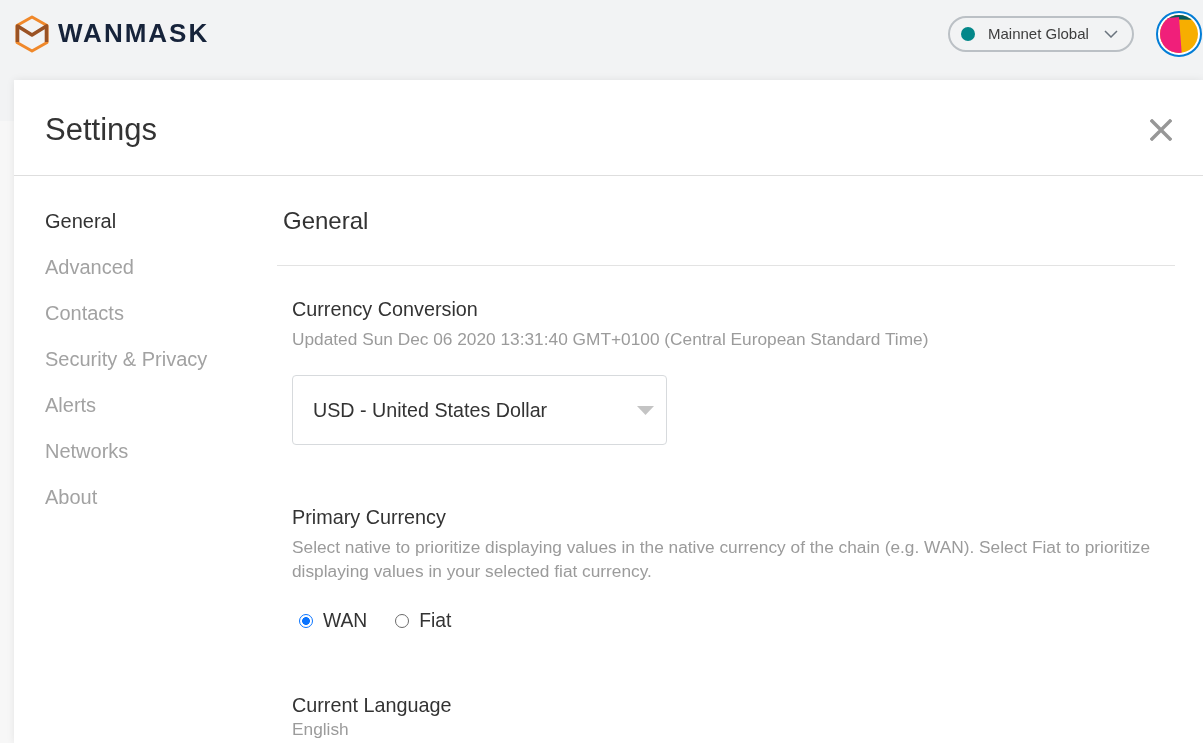 This screenshot has height=743, width=1203. Describe the element at coordinates (87, 451) in the screenshot. I see `sidebar-item: Networks` at that location.